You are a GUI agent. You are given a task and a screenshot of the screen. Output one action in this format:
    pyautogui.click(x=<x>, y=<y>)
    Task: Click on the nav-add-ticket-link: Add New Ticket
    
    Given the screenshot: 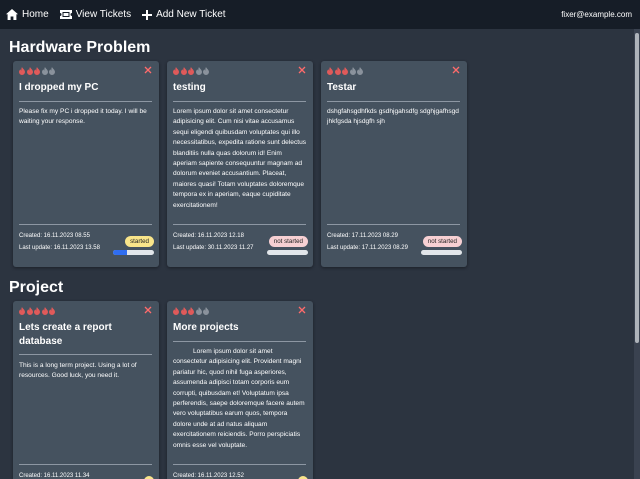 What is the action you would take?
    pyautogui.click(x=184, y=14)
    